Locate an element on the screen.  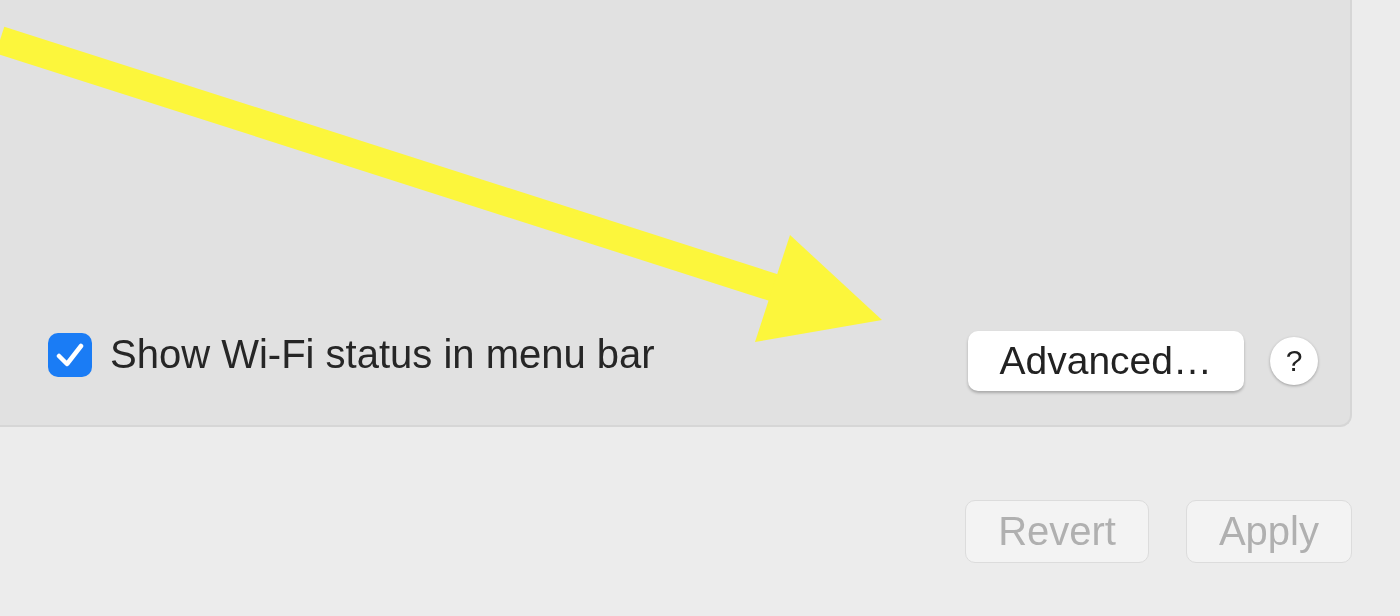
checkbox-label: Show Wi-Fi status in menu bar is located at coordinates (382, 354).